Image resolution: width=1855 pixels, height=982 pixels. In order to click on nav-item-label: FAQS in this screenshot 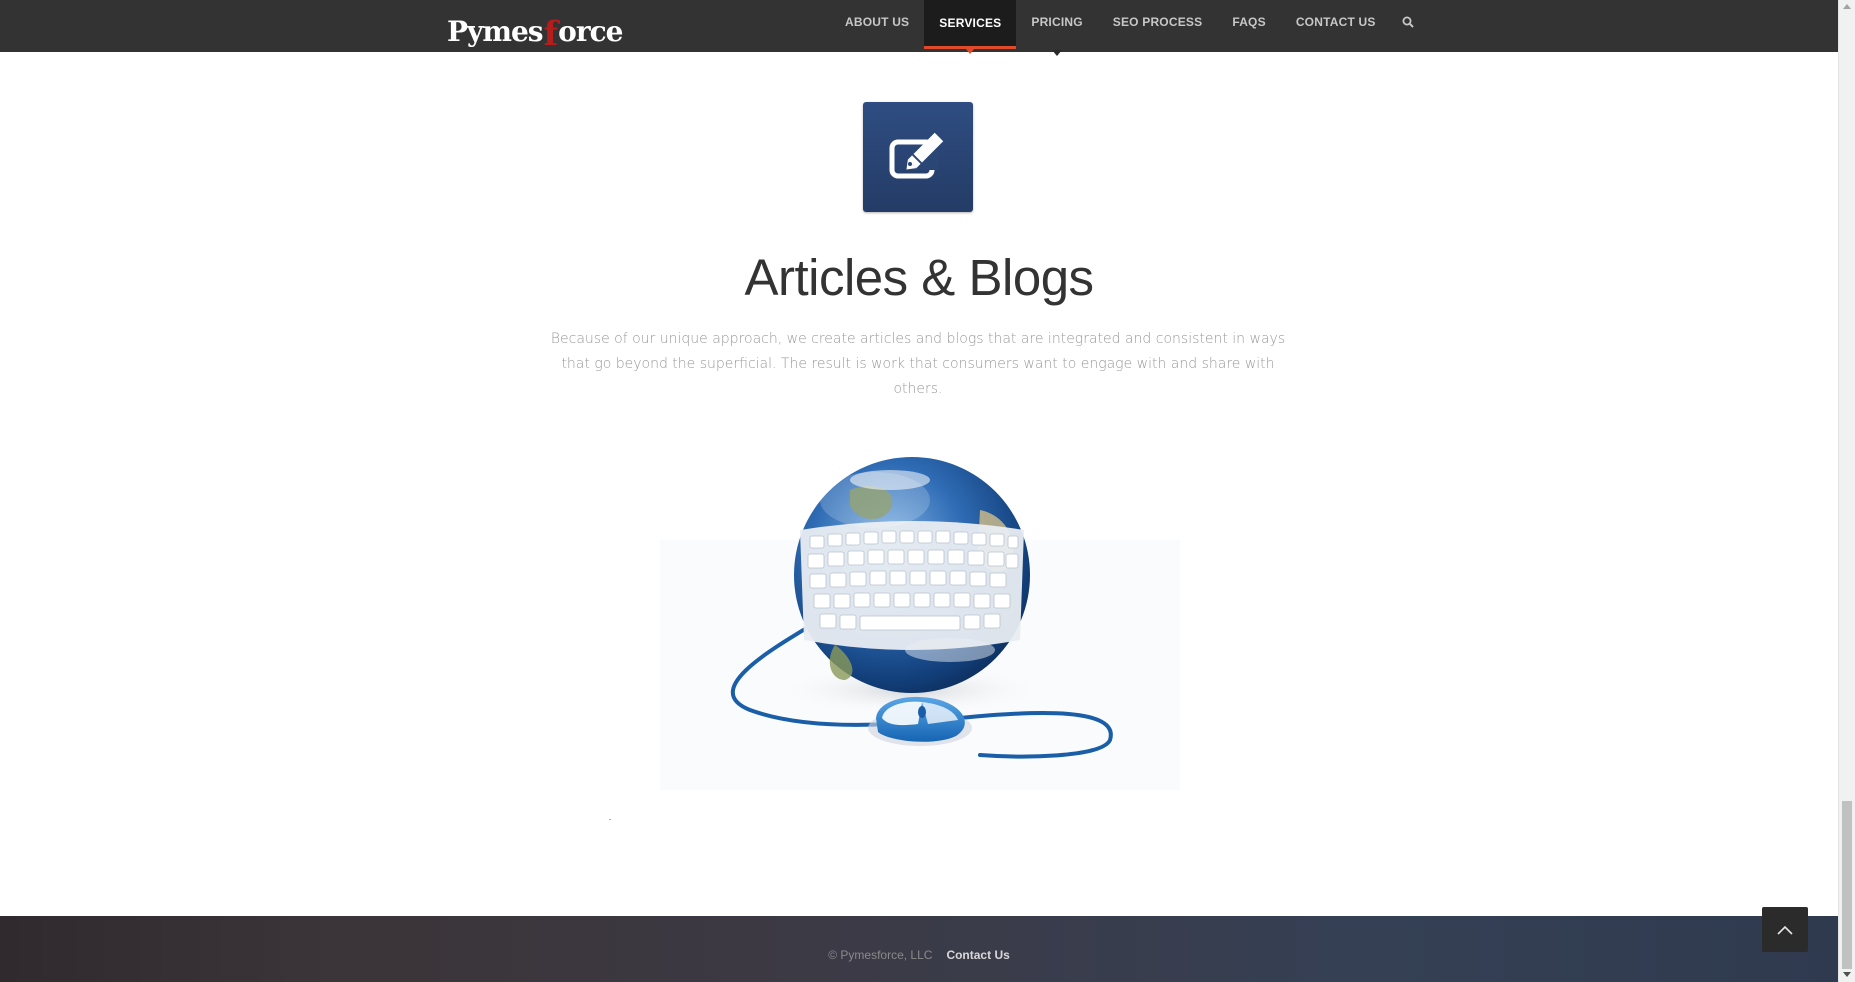, I will do `click(1249, 22)`.